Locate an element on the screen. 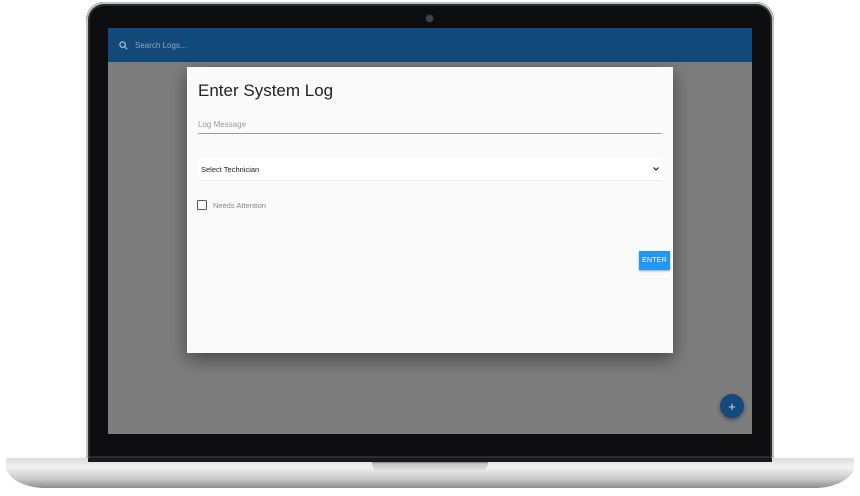 The height and width of the screenshot is (496, 860). dialog-title: Enter System Log is located at coordinates (266, 90).